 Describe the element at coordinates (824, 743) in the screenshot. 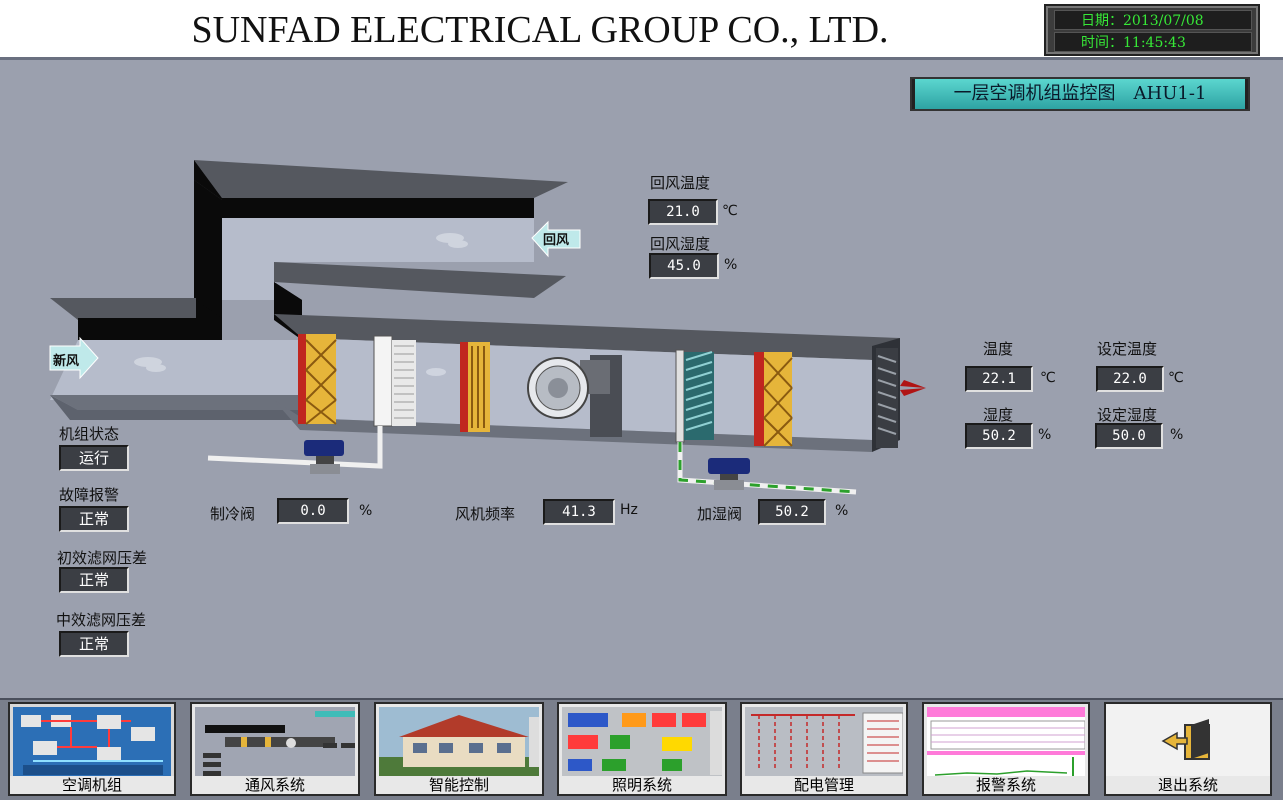

I see `power-thumbnail` at that location.